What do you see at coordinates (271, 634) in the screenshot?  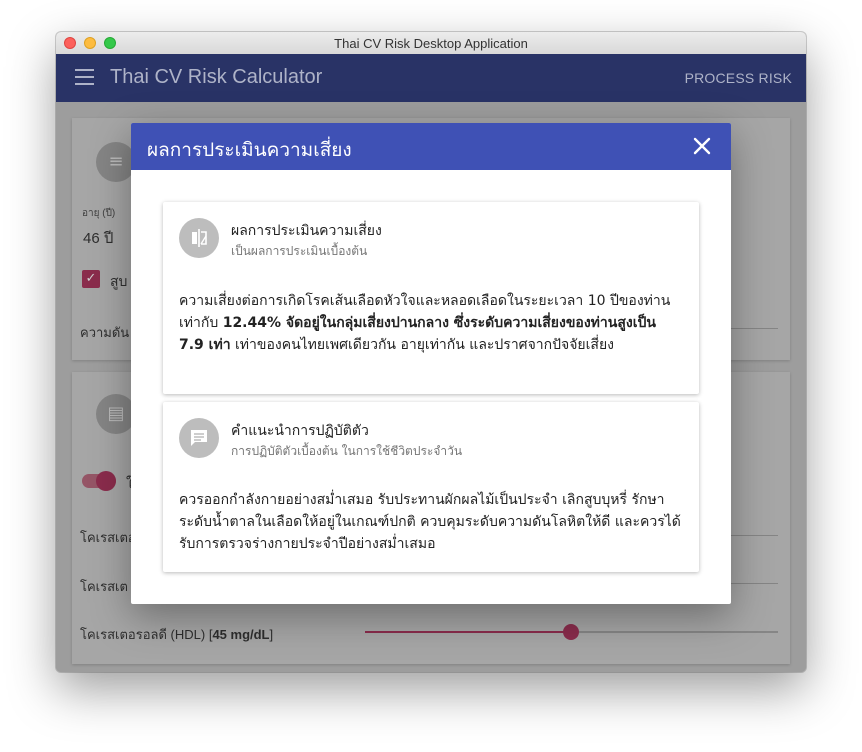 I see `hdl-label-suffix: ]` at bounding box center [271, 634].